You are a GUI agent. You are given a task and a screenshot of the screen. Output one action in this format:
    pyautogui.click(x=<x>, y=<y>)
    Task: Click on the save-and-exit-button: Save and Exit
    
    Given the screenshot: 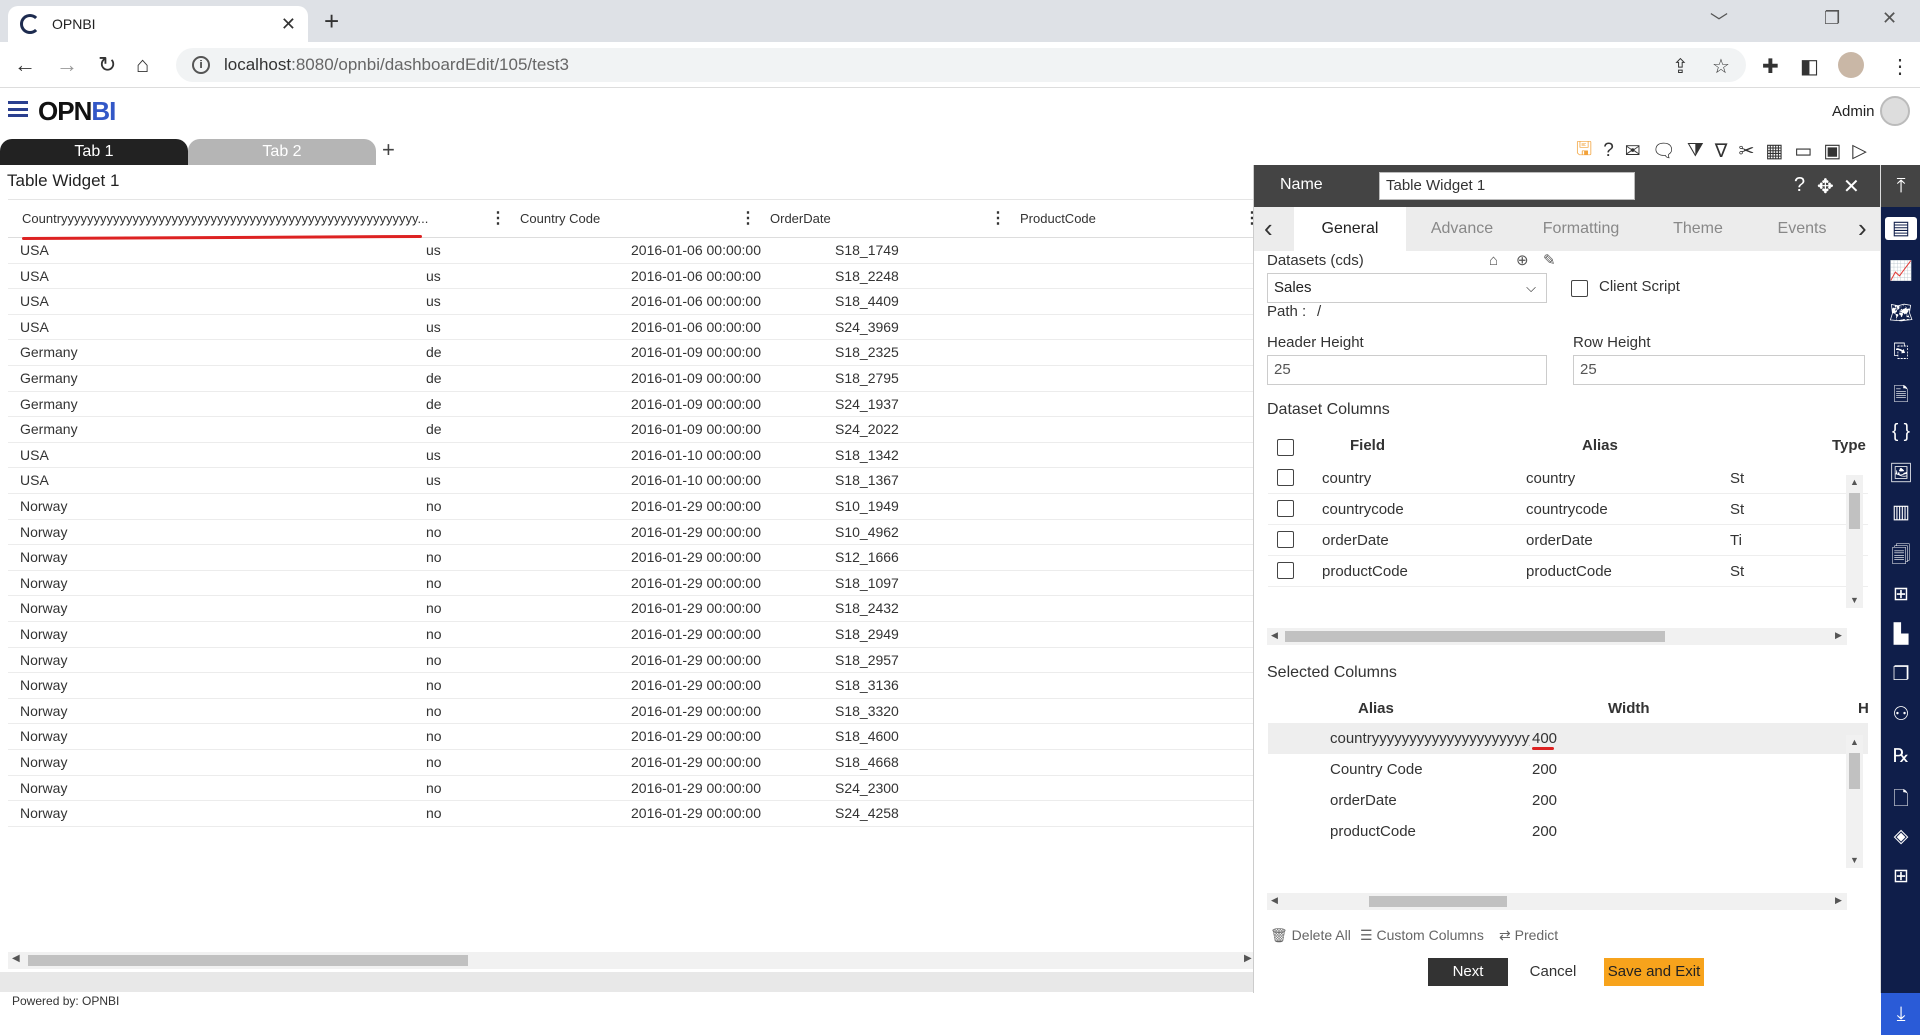 What is the action you would take?
    pyautogui.click(x=1654, y=972)
    